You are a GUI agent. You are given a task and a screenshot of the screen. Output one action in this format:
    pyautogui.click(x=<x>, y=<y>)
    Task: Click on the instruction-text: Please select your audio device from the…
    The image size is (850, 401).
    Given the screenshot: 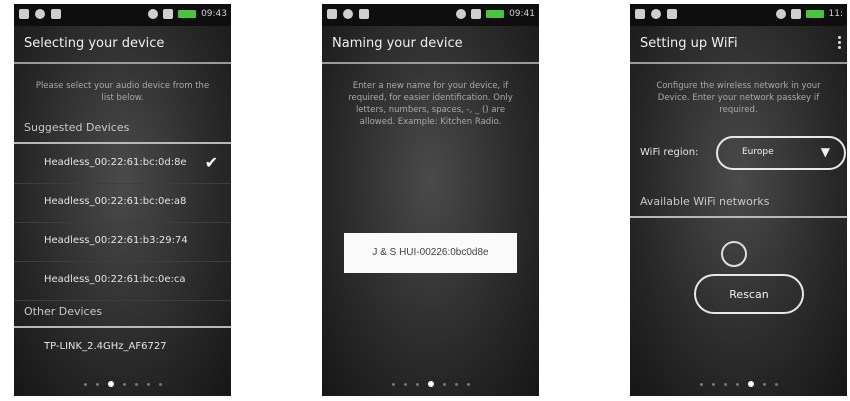 What is the action you would take?
    pyautogui.click(x=122, y=92)
    